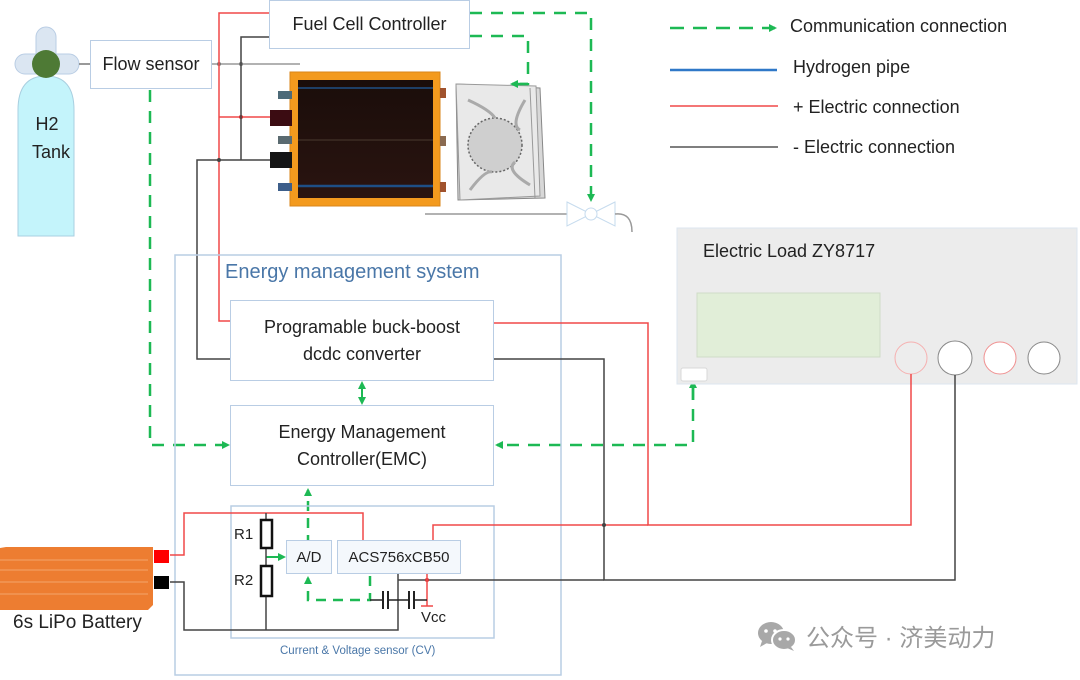 The height and width of the screenshot is (680, 1080). I want to click on fuel-cell-controller-box: Fuel Cell Controller, so click(369, 24).